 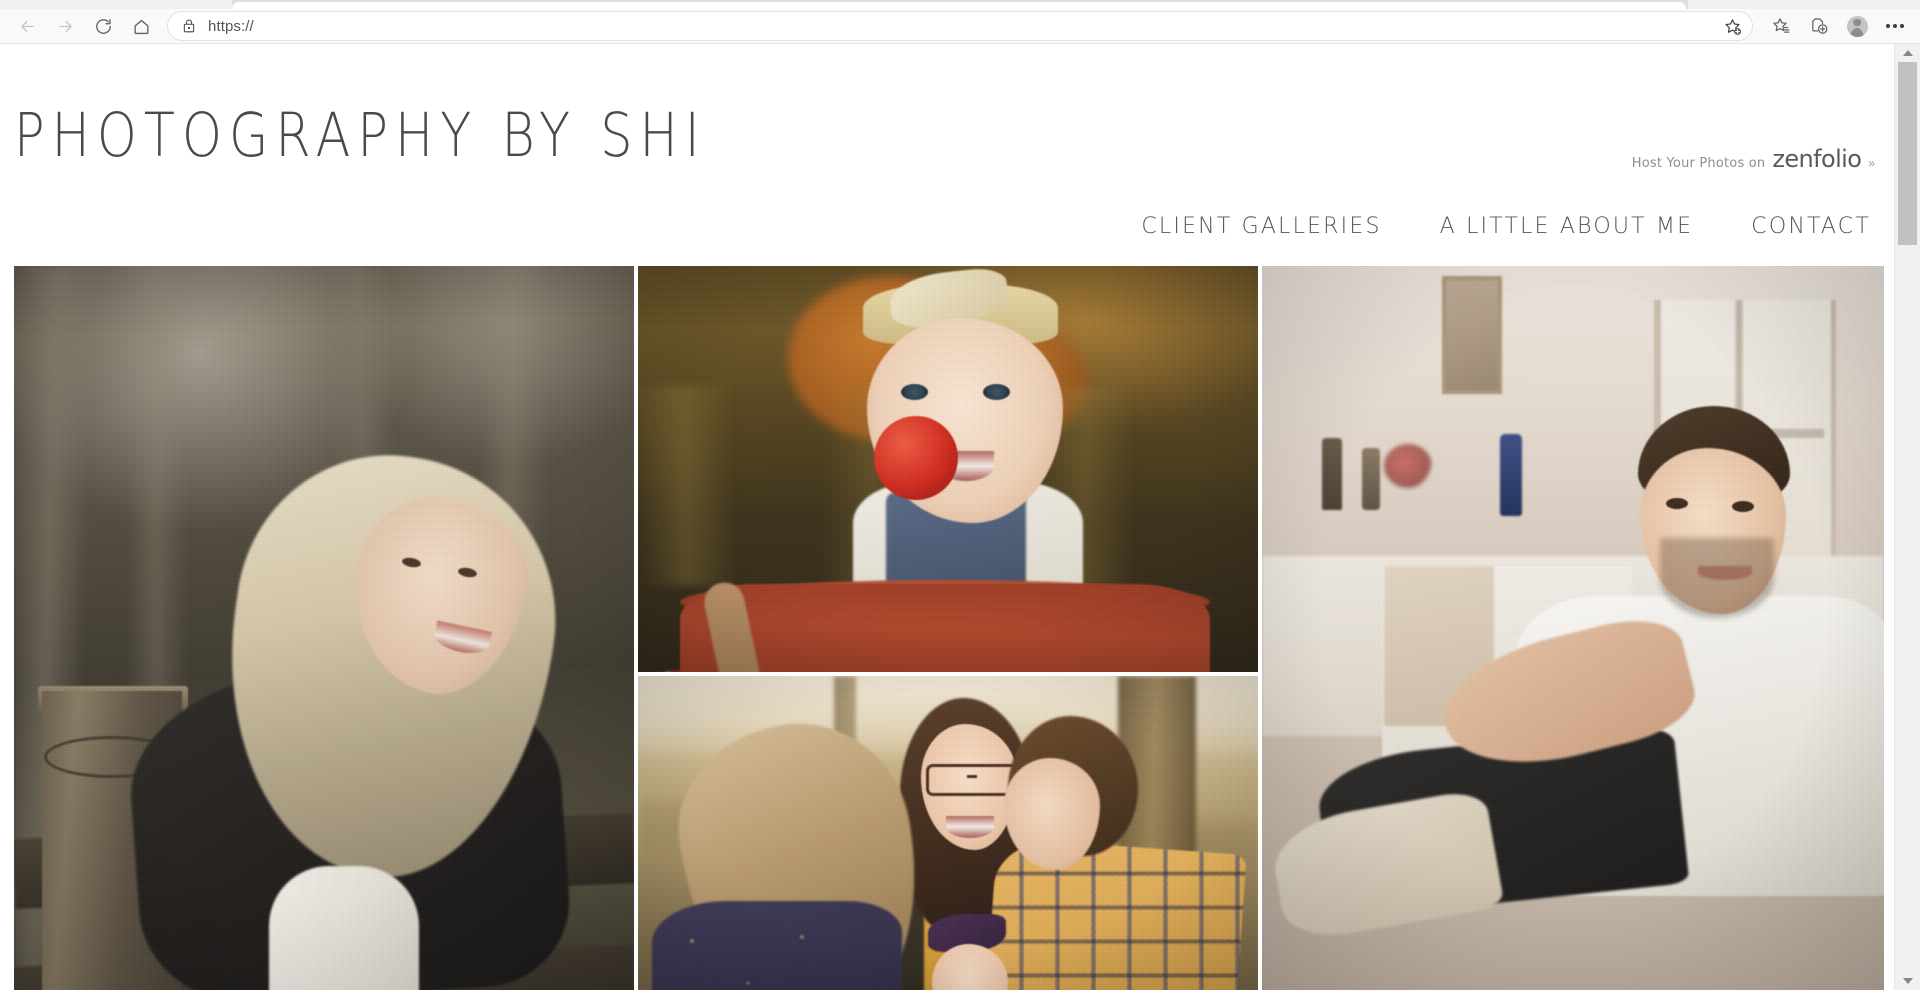 I want to click on avatar, so click(x=1857, y=26).